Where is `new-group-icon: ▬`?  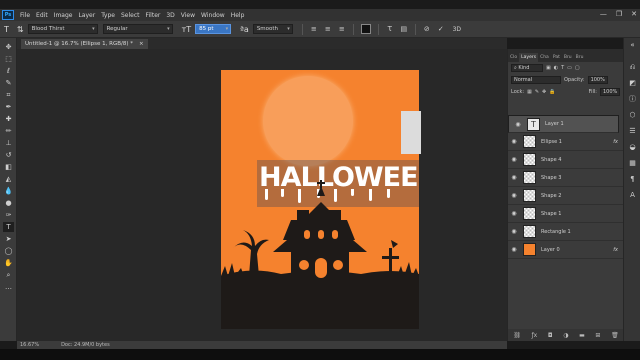
new-group-icon: ▬ is located at coordinates (582, 335).